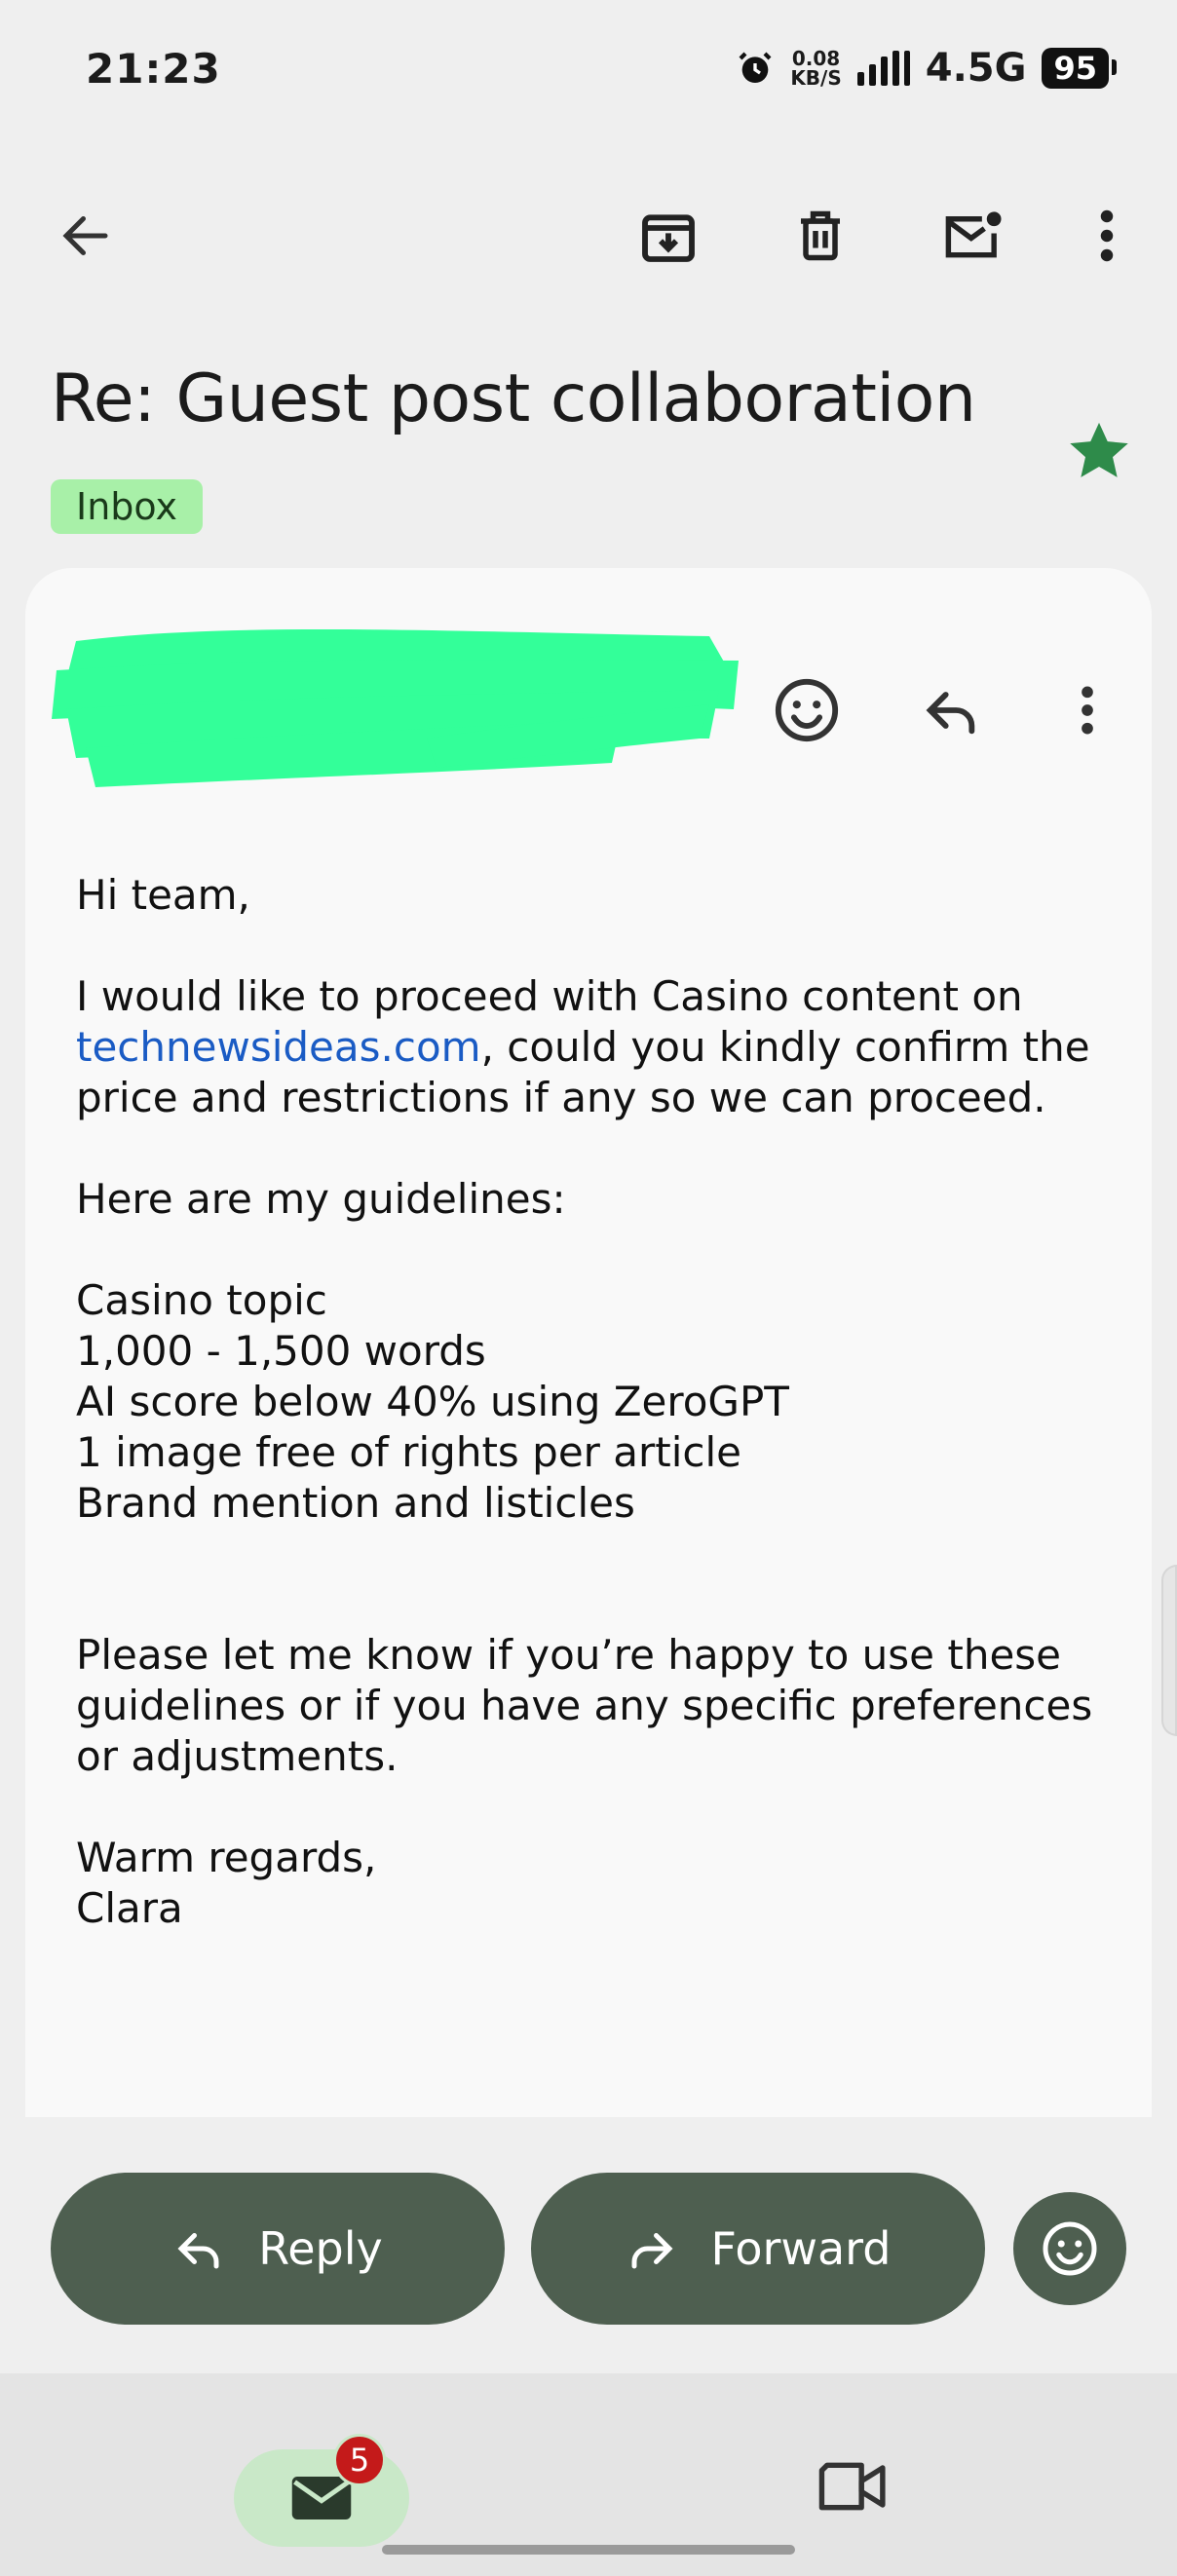 This screenshot has height=2576, width=1177. What do you see at coordinates (1169, 1650) in the screenshot?
I see `scroll-handle` at bounding box center [1169, 1650].